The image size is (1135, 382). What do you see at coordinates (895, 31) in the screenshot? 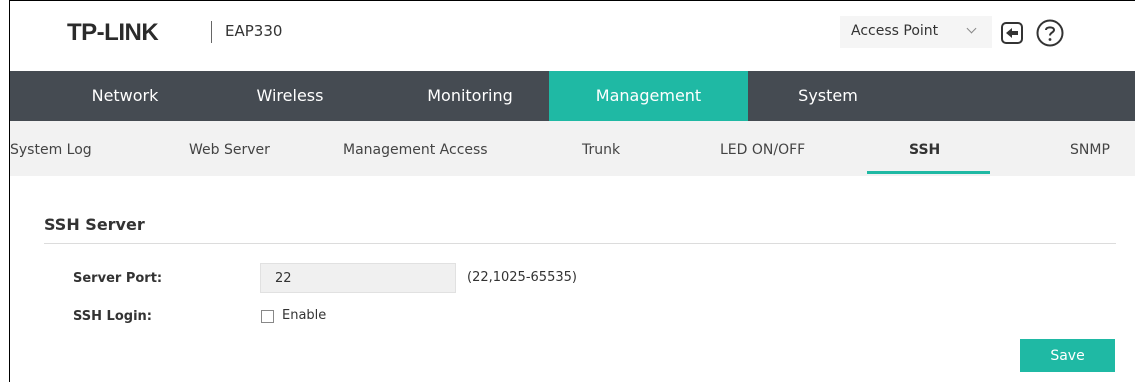
I see `mode-select-value: Access Point` at bounding box center [895, 31].